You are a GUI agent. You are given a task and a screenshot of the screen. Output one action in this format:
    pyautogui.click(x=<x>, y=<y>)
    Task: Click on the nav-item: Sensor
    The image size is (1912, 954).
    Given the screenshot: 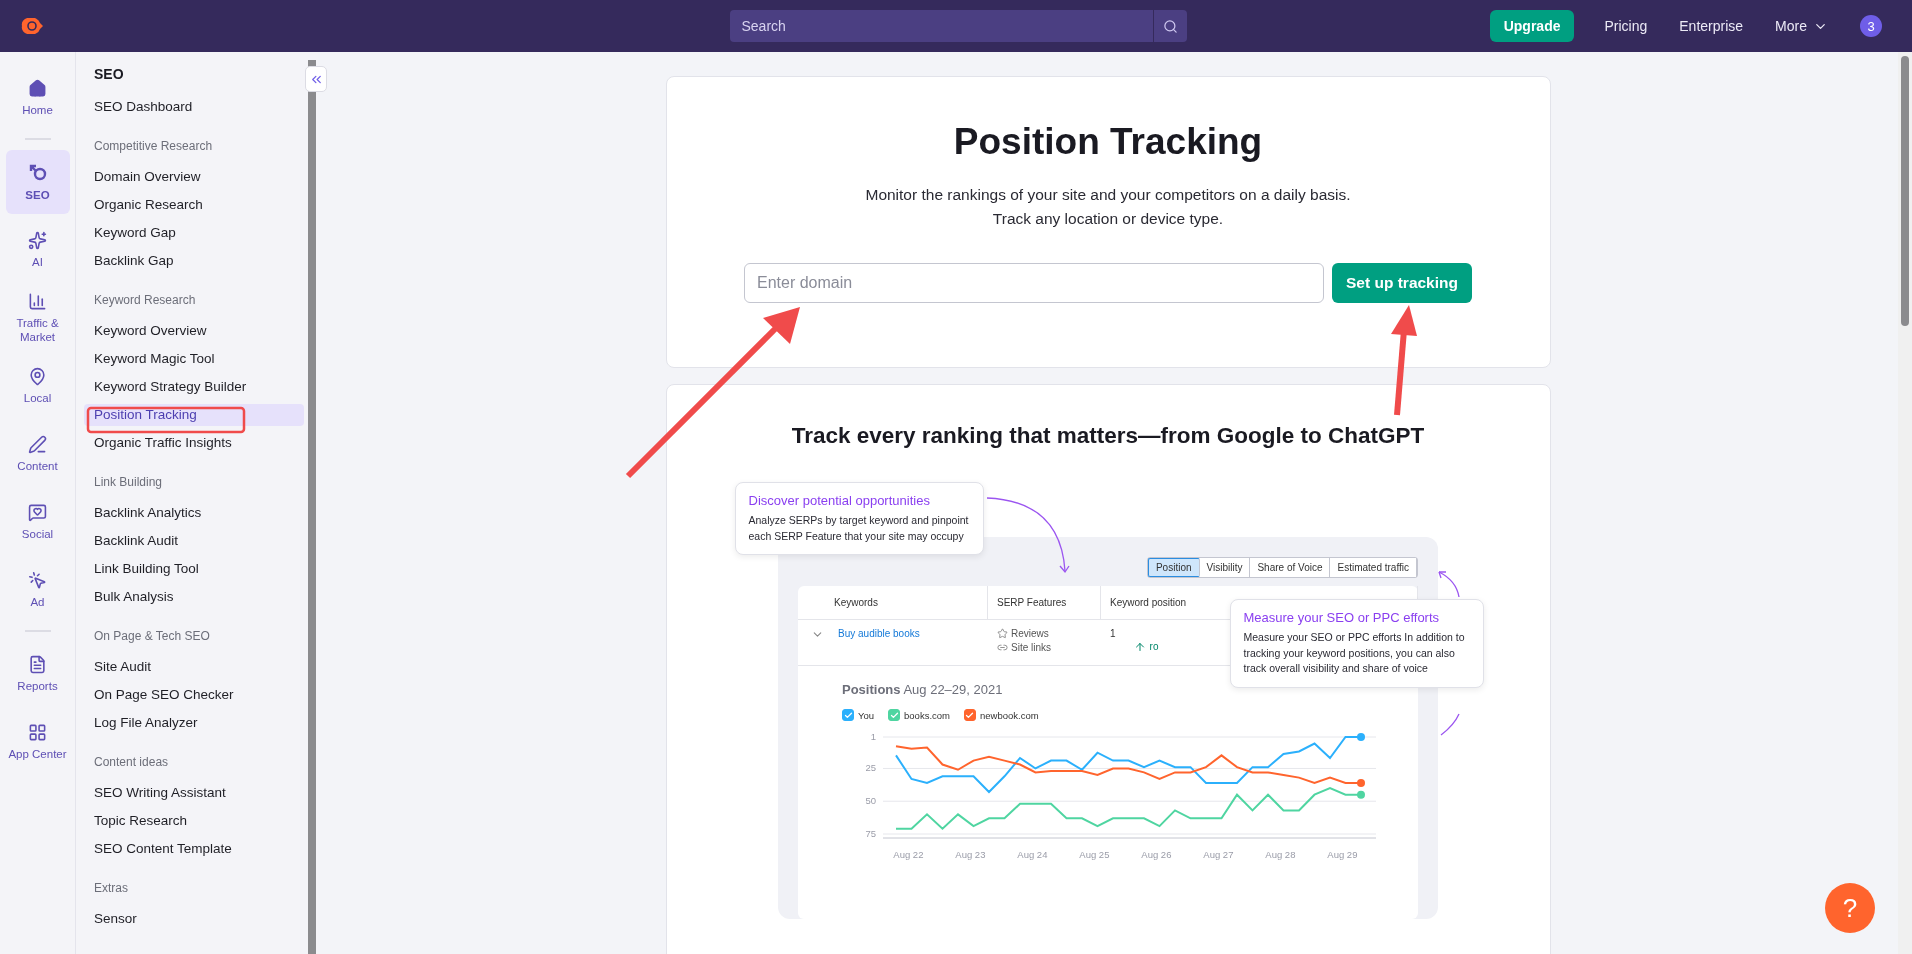 What is the action you would take?
    pyautogui.click(x=194, y=919)
    